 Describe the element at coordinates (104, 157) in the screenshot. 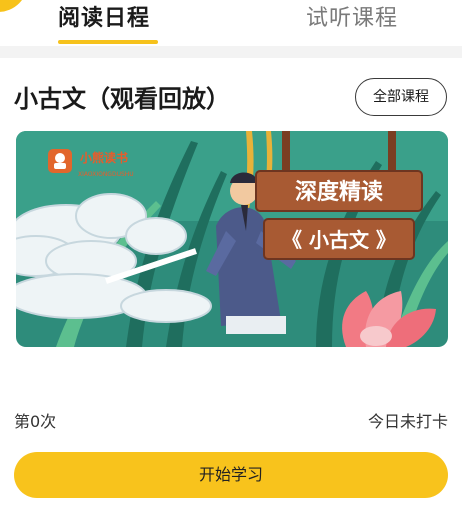

I see `banner-logo-text: 小熊读书` at that location.